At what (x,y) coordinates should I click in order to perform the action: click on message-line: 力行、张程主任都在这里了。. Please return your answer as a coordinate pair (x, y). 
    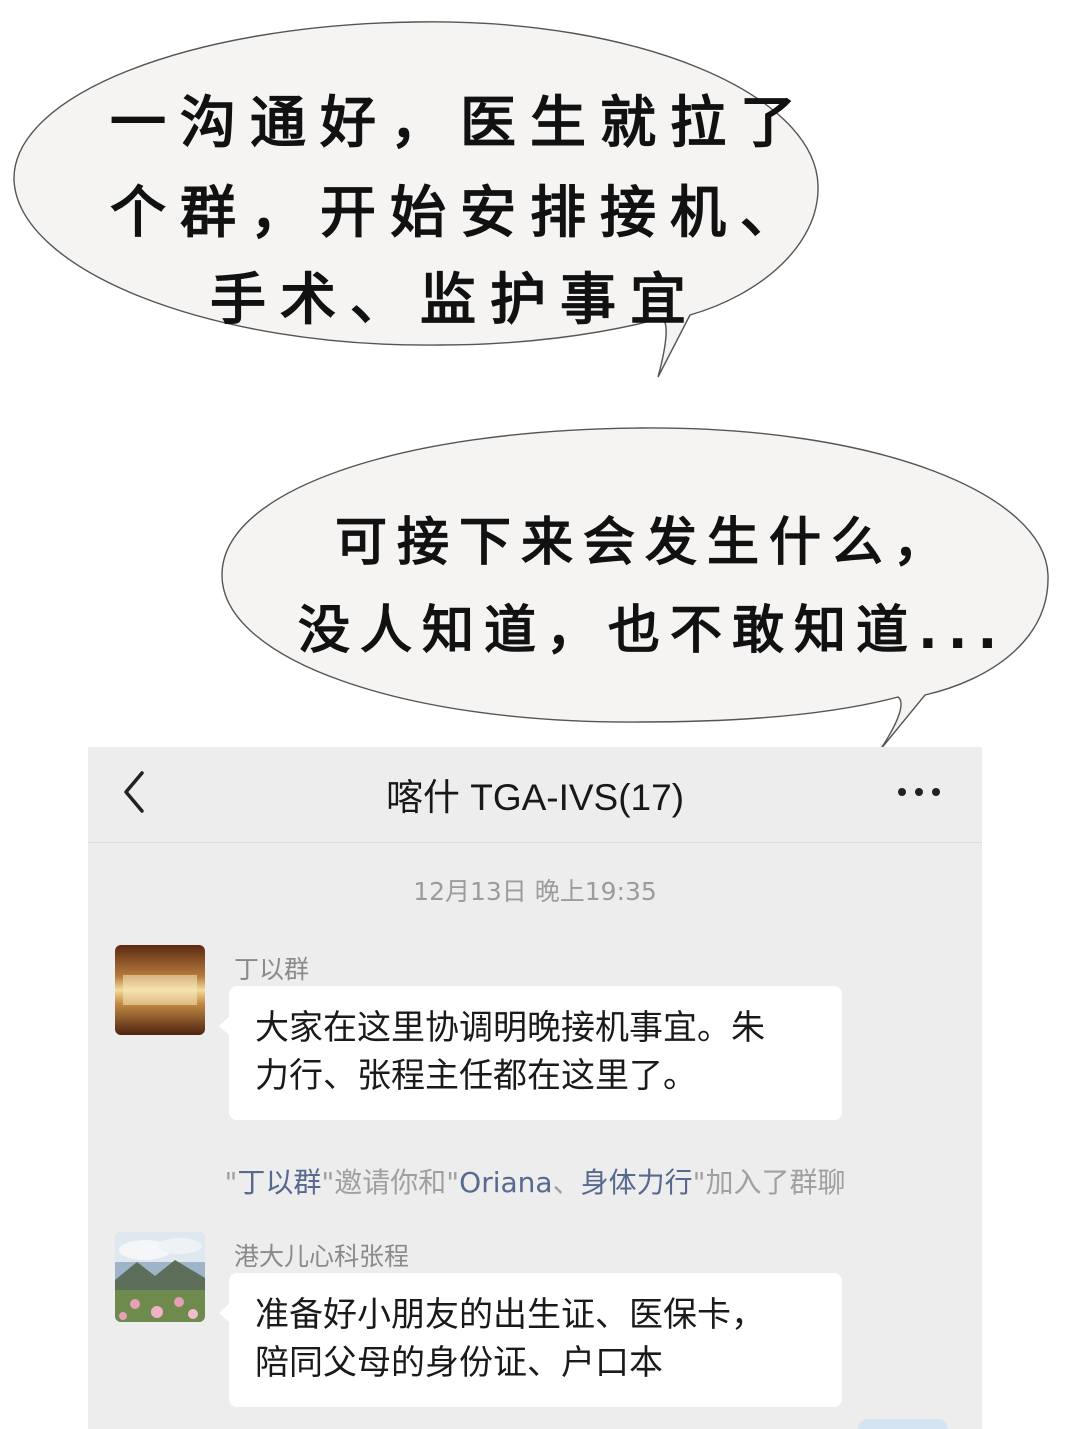
    Looking at the image, I should click on (476, 1076).